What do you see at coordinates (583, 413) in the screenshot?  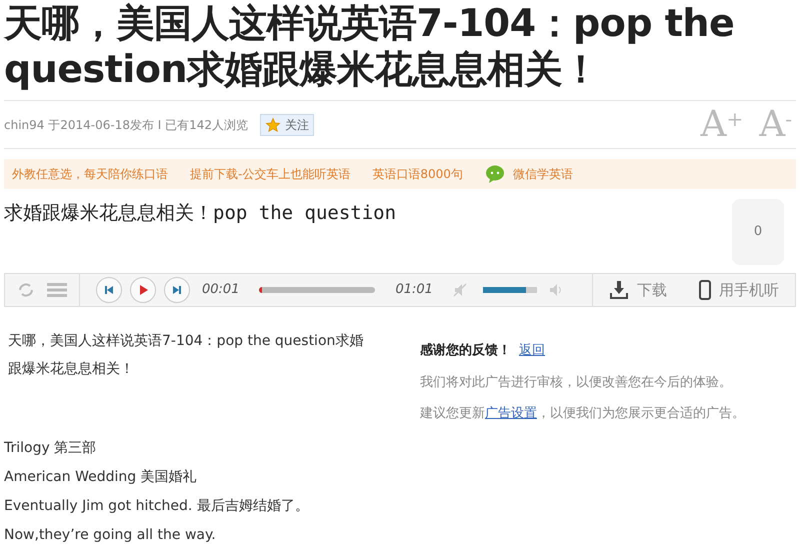 I see `settings-suggestion: 建议您更新广告设置，以便我们为您展示更合适的广告。` at bounding box center [583, 413].